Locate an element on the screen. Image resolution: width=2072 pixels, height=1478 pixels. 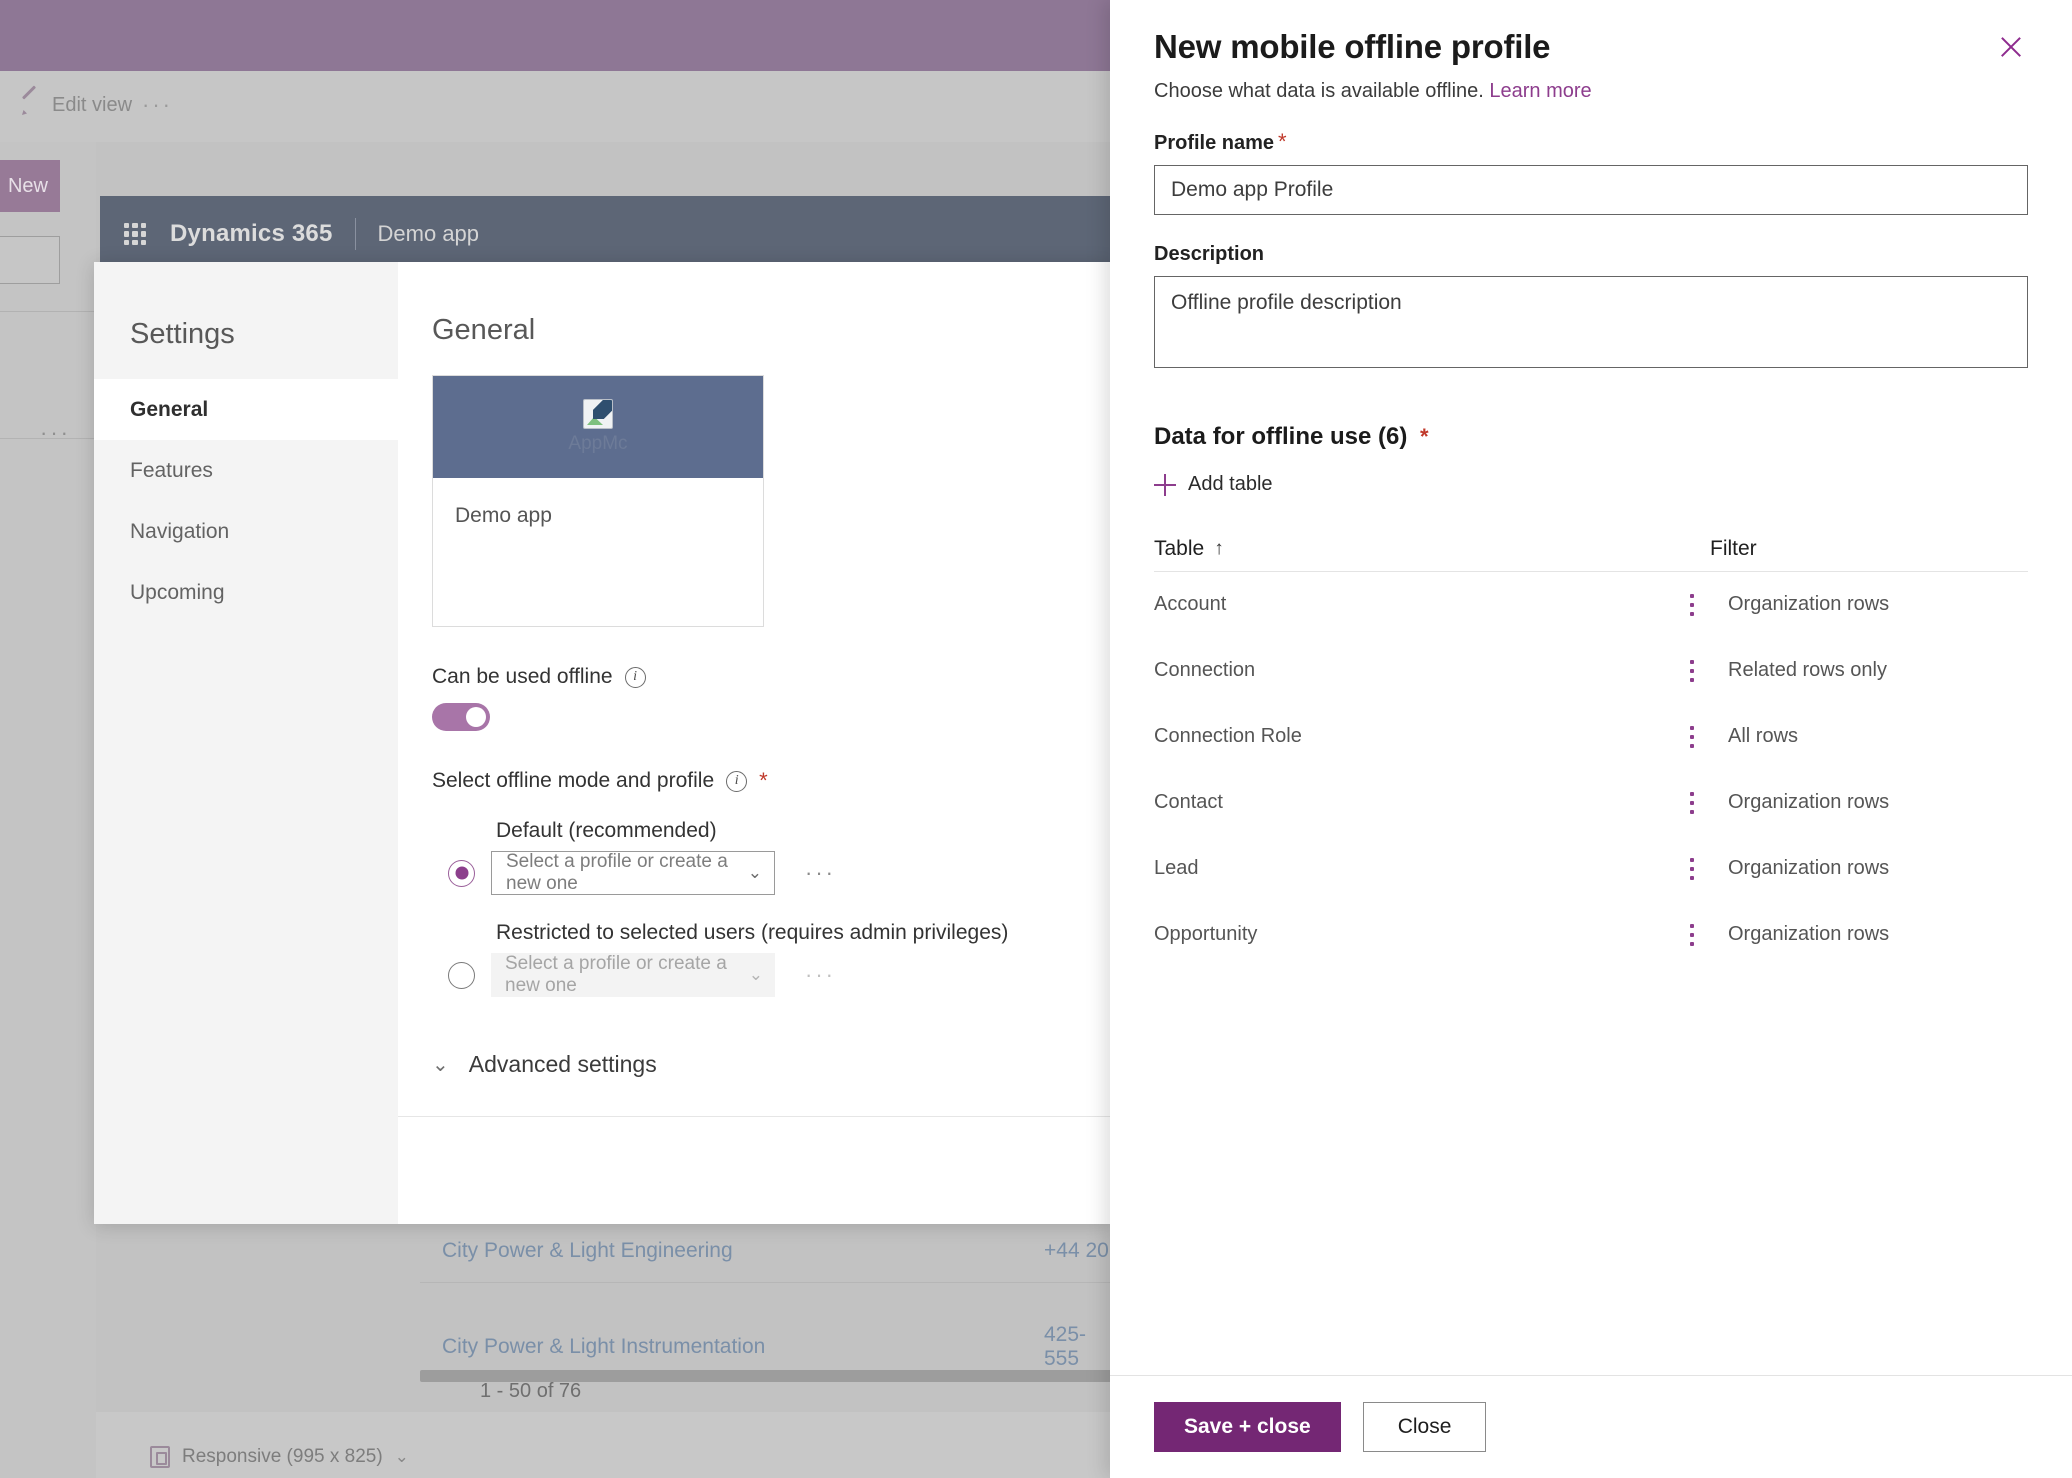
table-row: Connection Role All rows is located at coordinates (1591, 737).